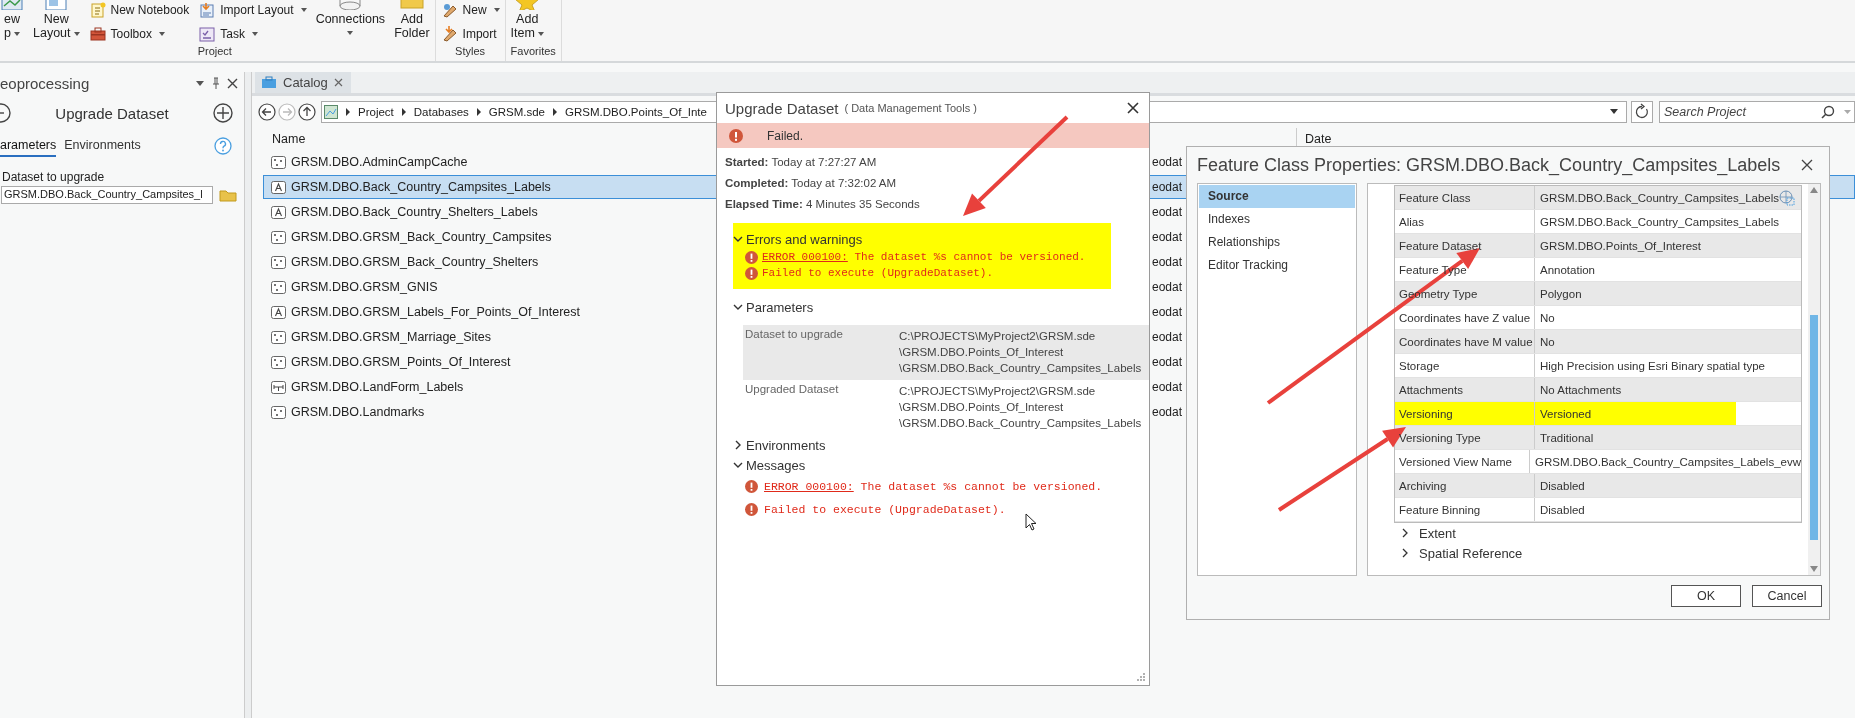  What do you see at coordinates (811, 184) in the screenshot?
I see `run-detail: Completed: Today at 7:32:02 AM` at bounding box center [811, 184].